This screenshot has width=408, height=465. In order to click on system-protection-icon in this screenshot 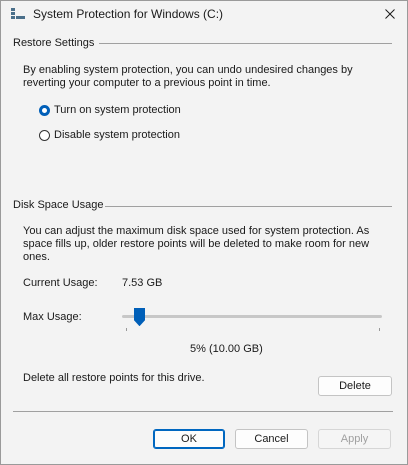, I will do `click(18, 14)`.